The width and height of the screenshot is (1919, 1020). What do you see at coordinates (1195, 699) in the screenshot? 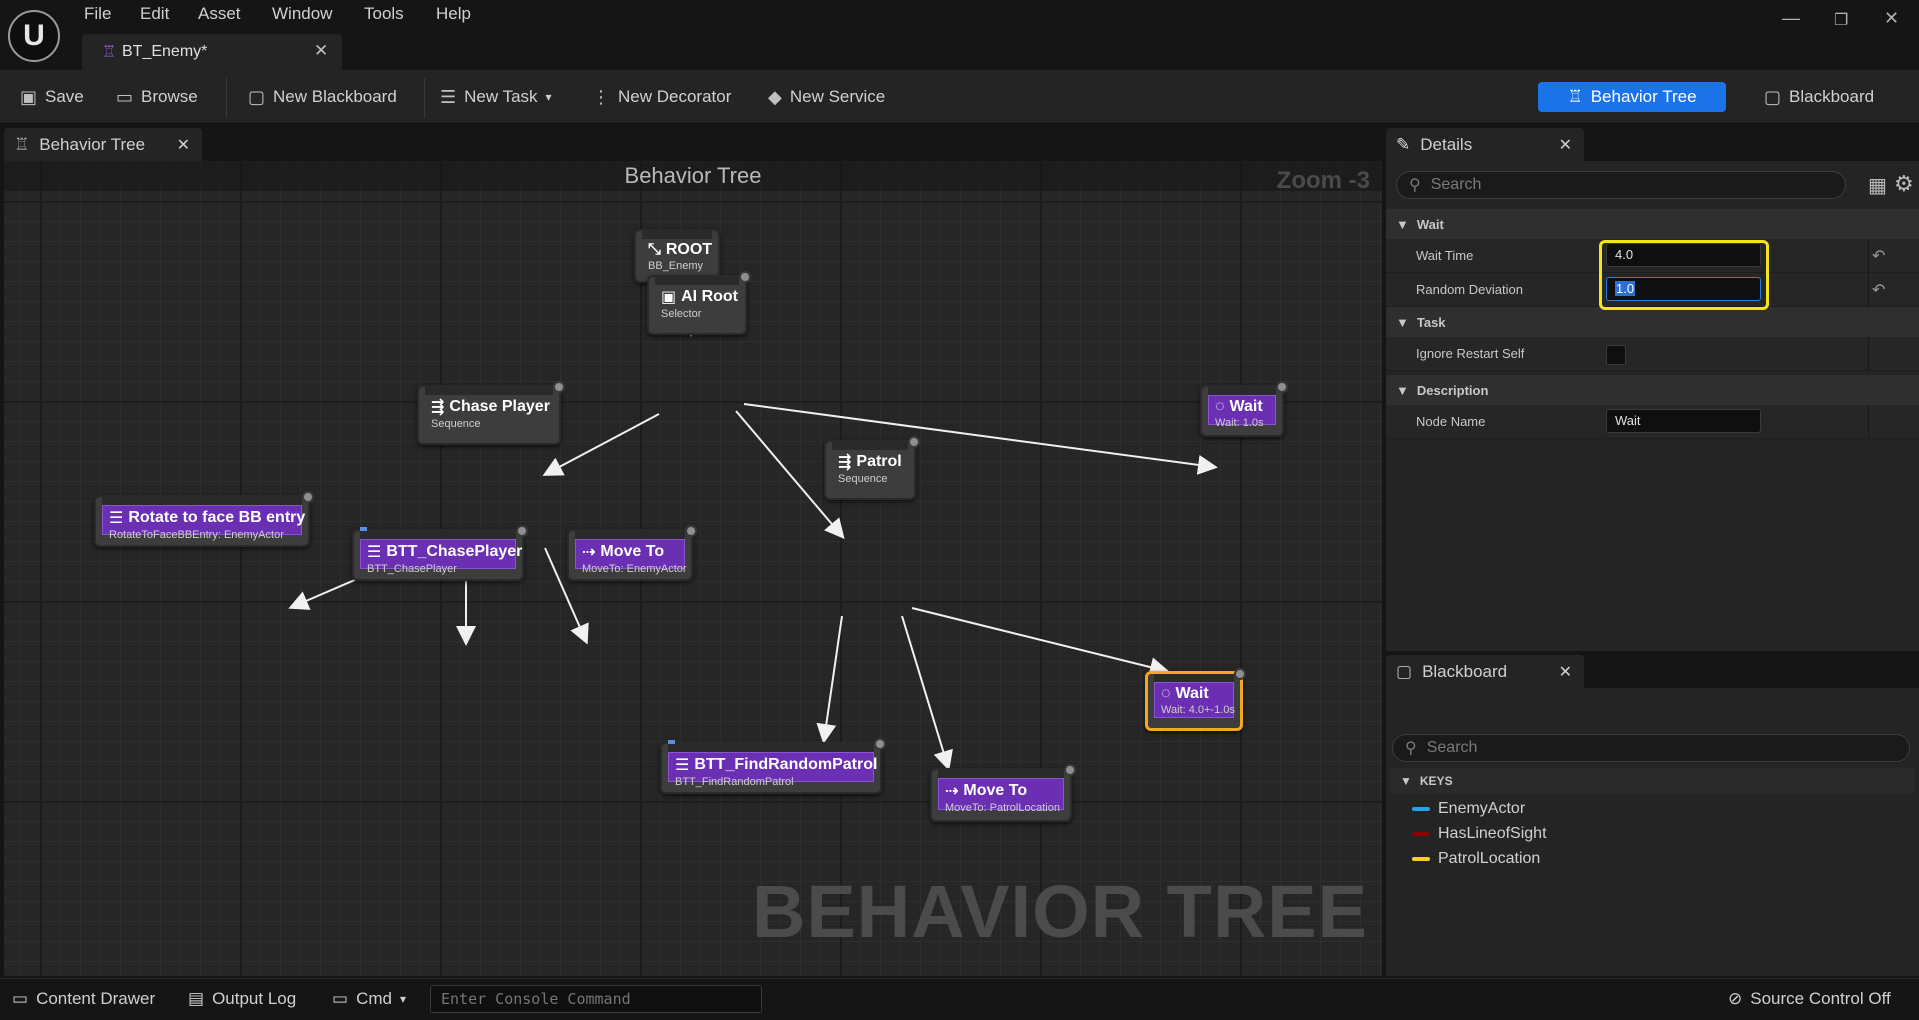
I see `node-wait-selected: ◌ Wait Wait: 4.0+-1.0s` at bounding box center [1195, 699].